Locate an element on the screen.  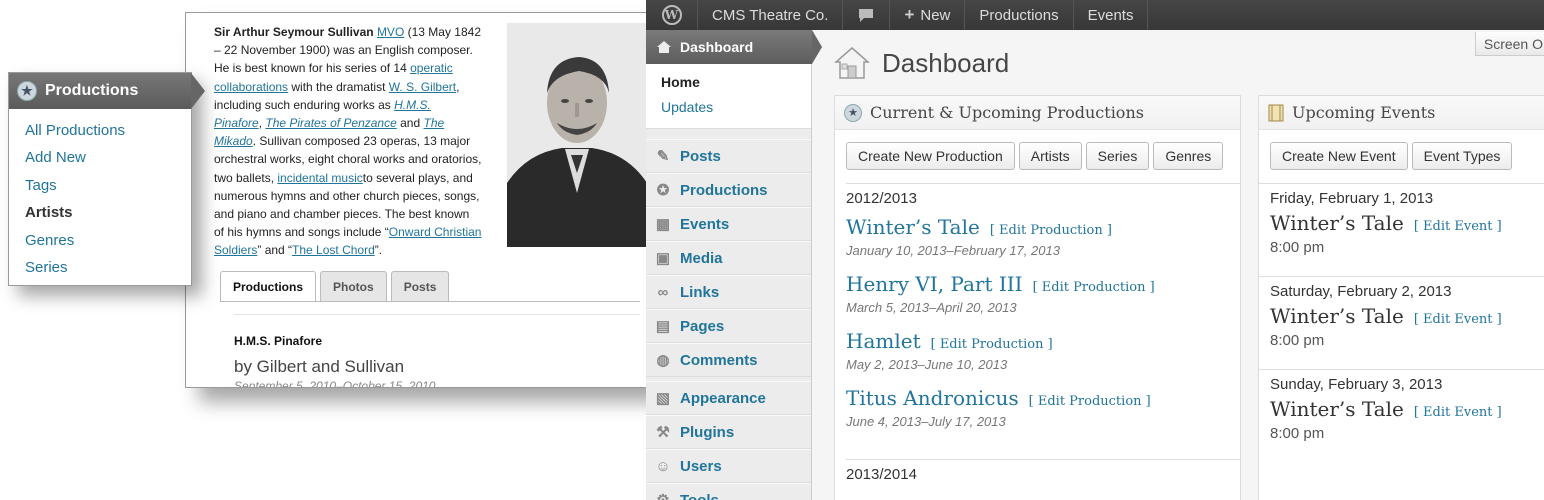
sidebar-item-label: Plugins is located at coordinates (707, 432).